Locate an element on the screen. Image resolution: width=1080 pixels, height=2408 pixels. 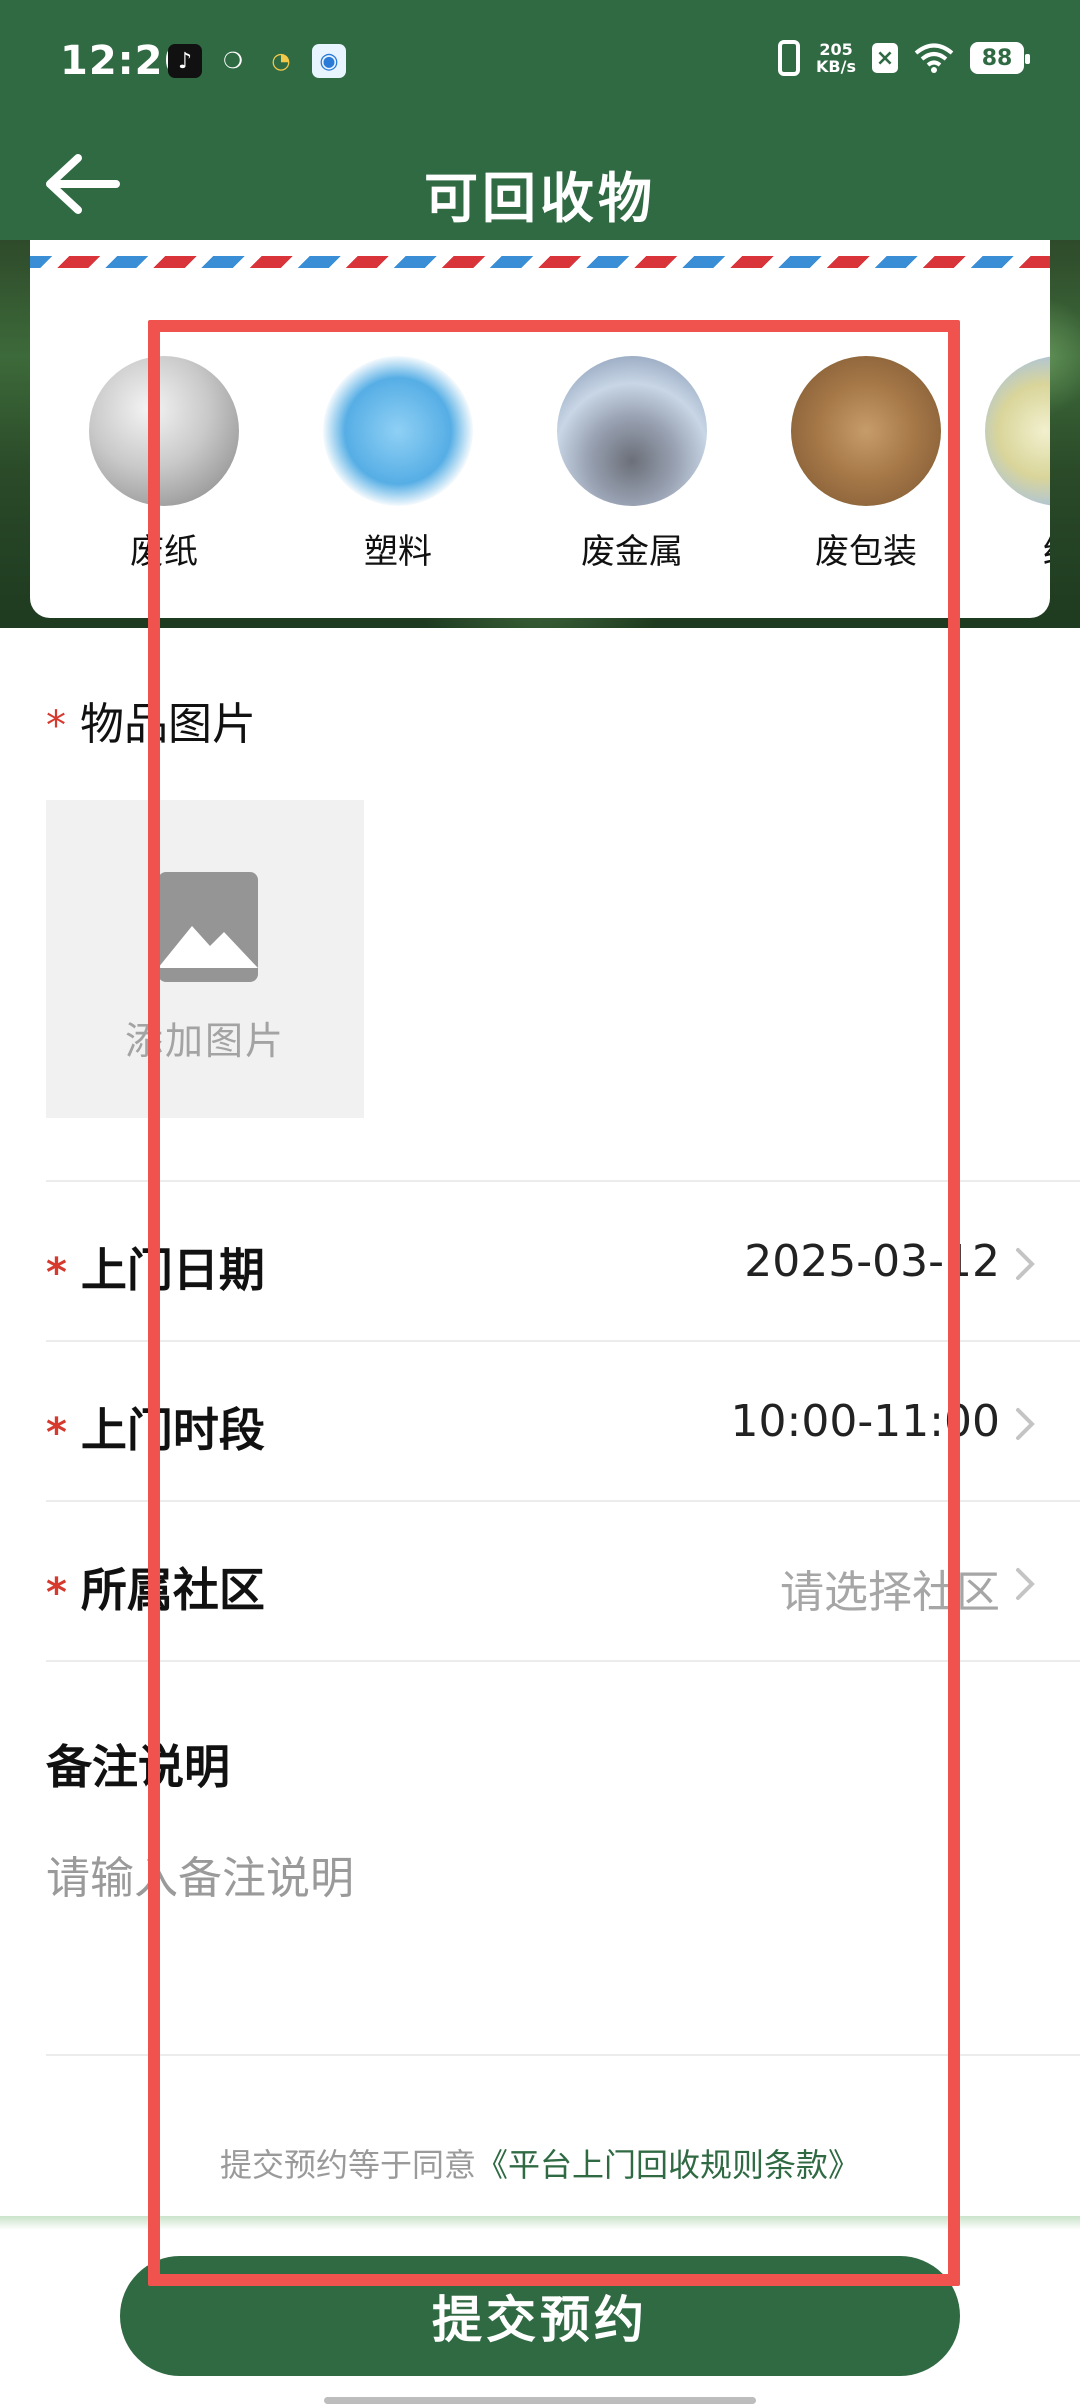
leaf-app-icon: ❍ is located at coordinates (233, 61).